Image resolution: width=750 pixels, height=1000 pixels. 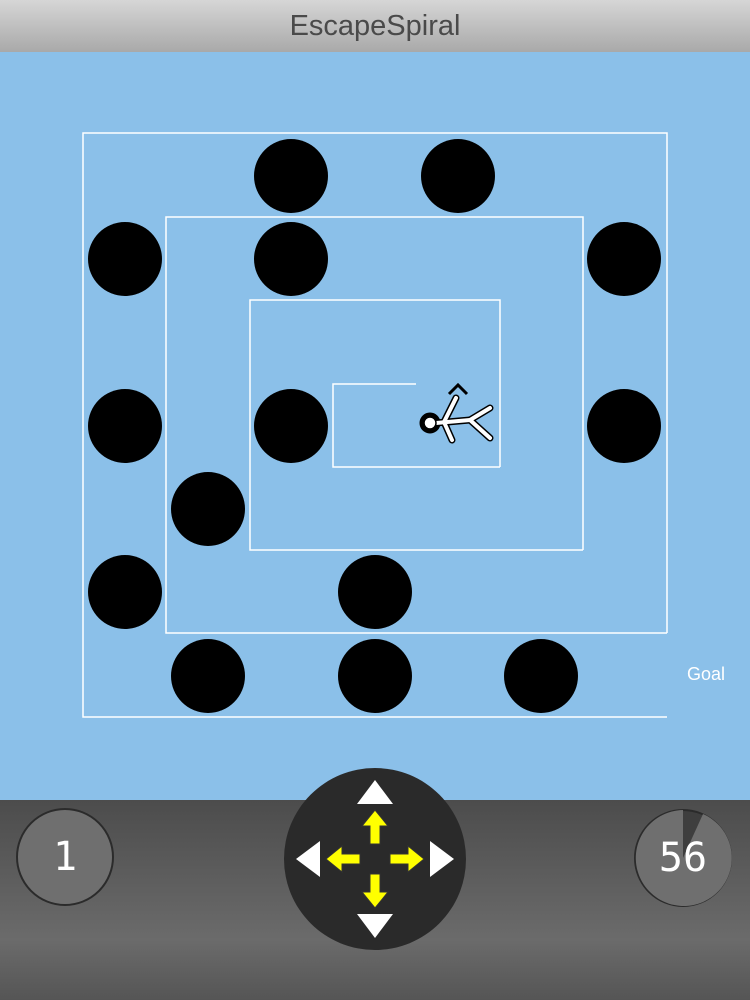 I want to click on up-triangle-icon, so click(x=375, y=792).